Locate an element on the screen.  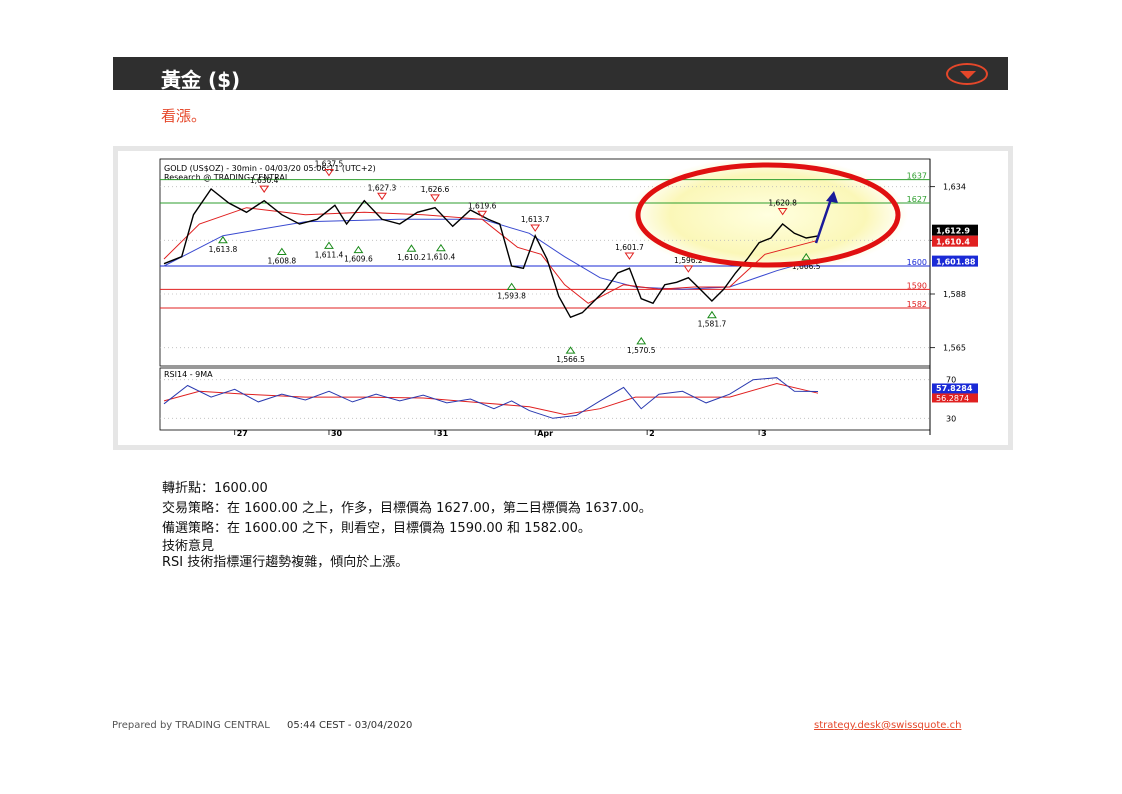
level-label-1637: 1637 is located at coordinates (917, 176).